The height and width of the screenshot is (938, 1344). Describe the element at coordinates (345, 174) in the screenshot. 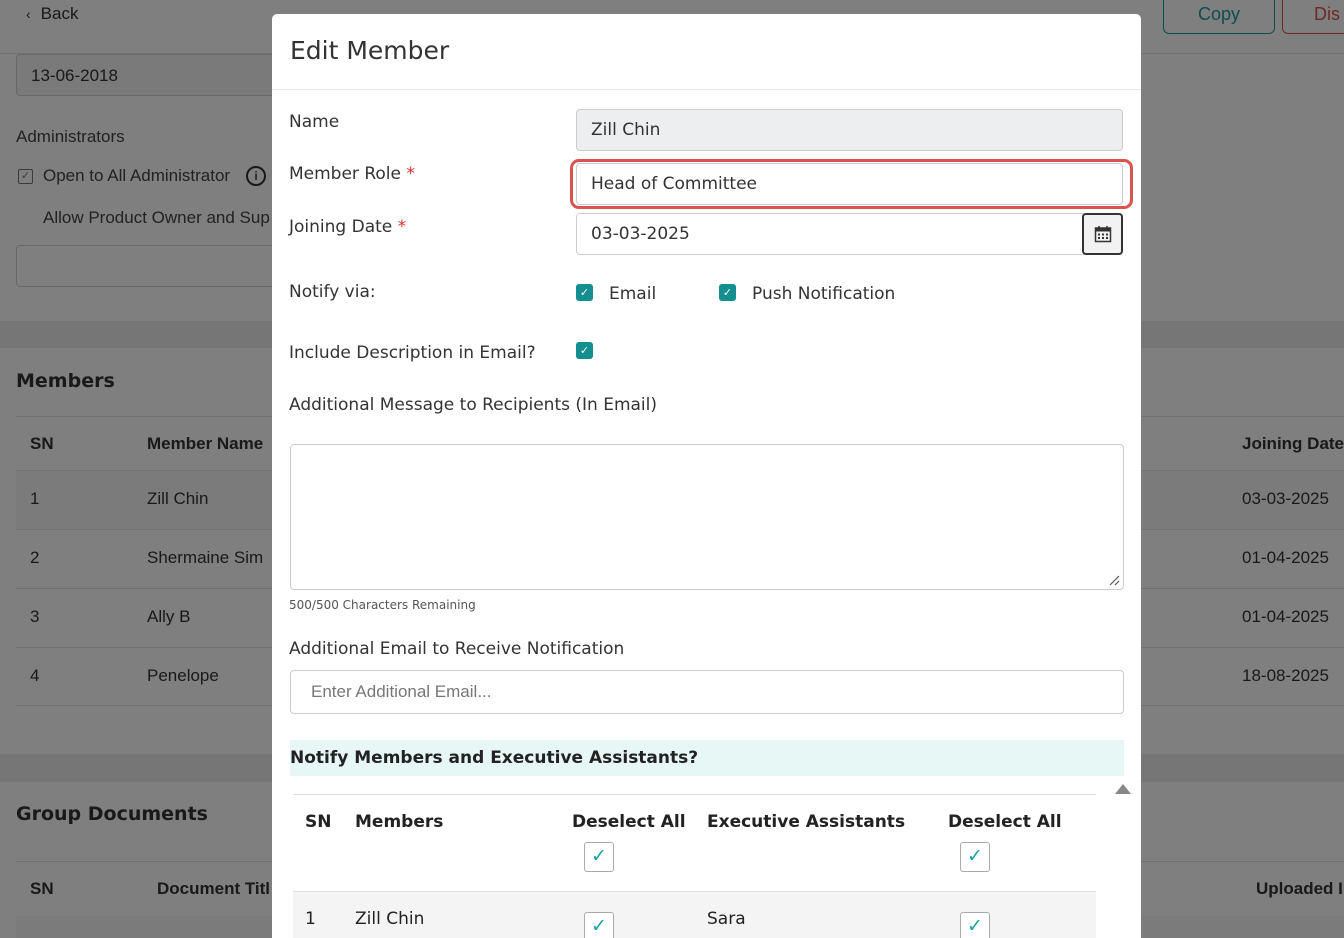

I see `member-role-label-text: Member Role` at that location.